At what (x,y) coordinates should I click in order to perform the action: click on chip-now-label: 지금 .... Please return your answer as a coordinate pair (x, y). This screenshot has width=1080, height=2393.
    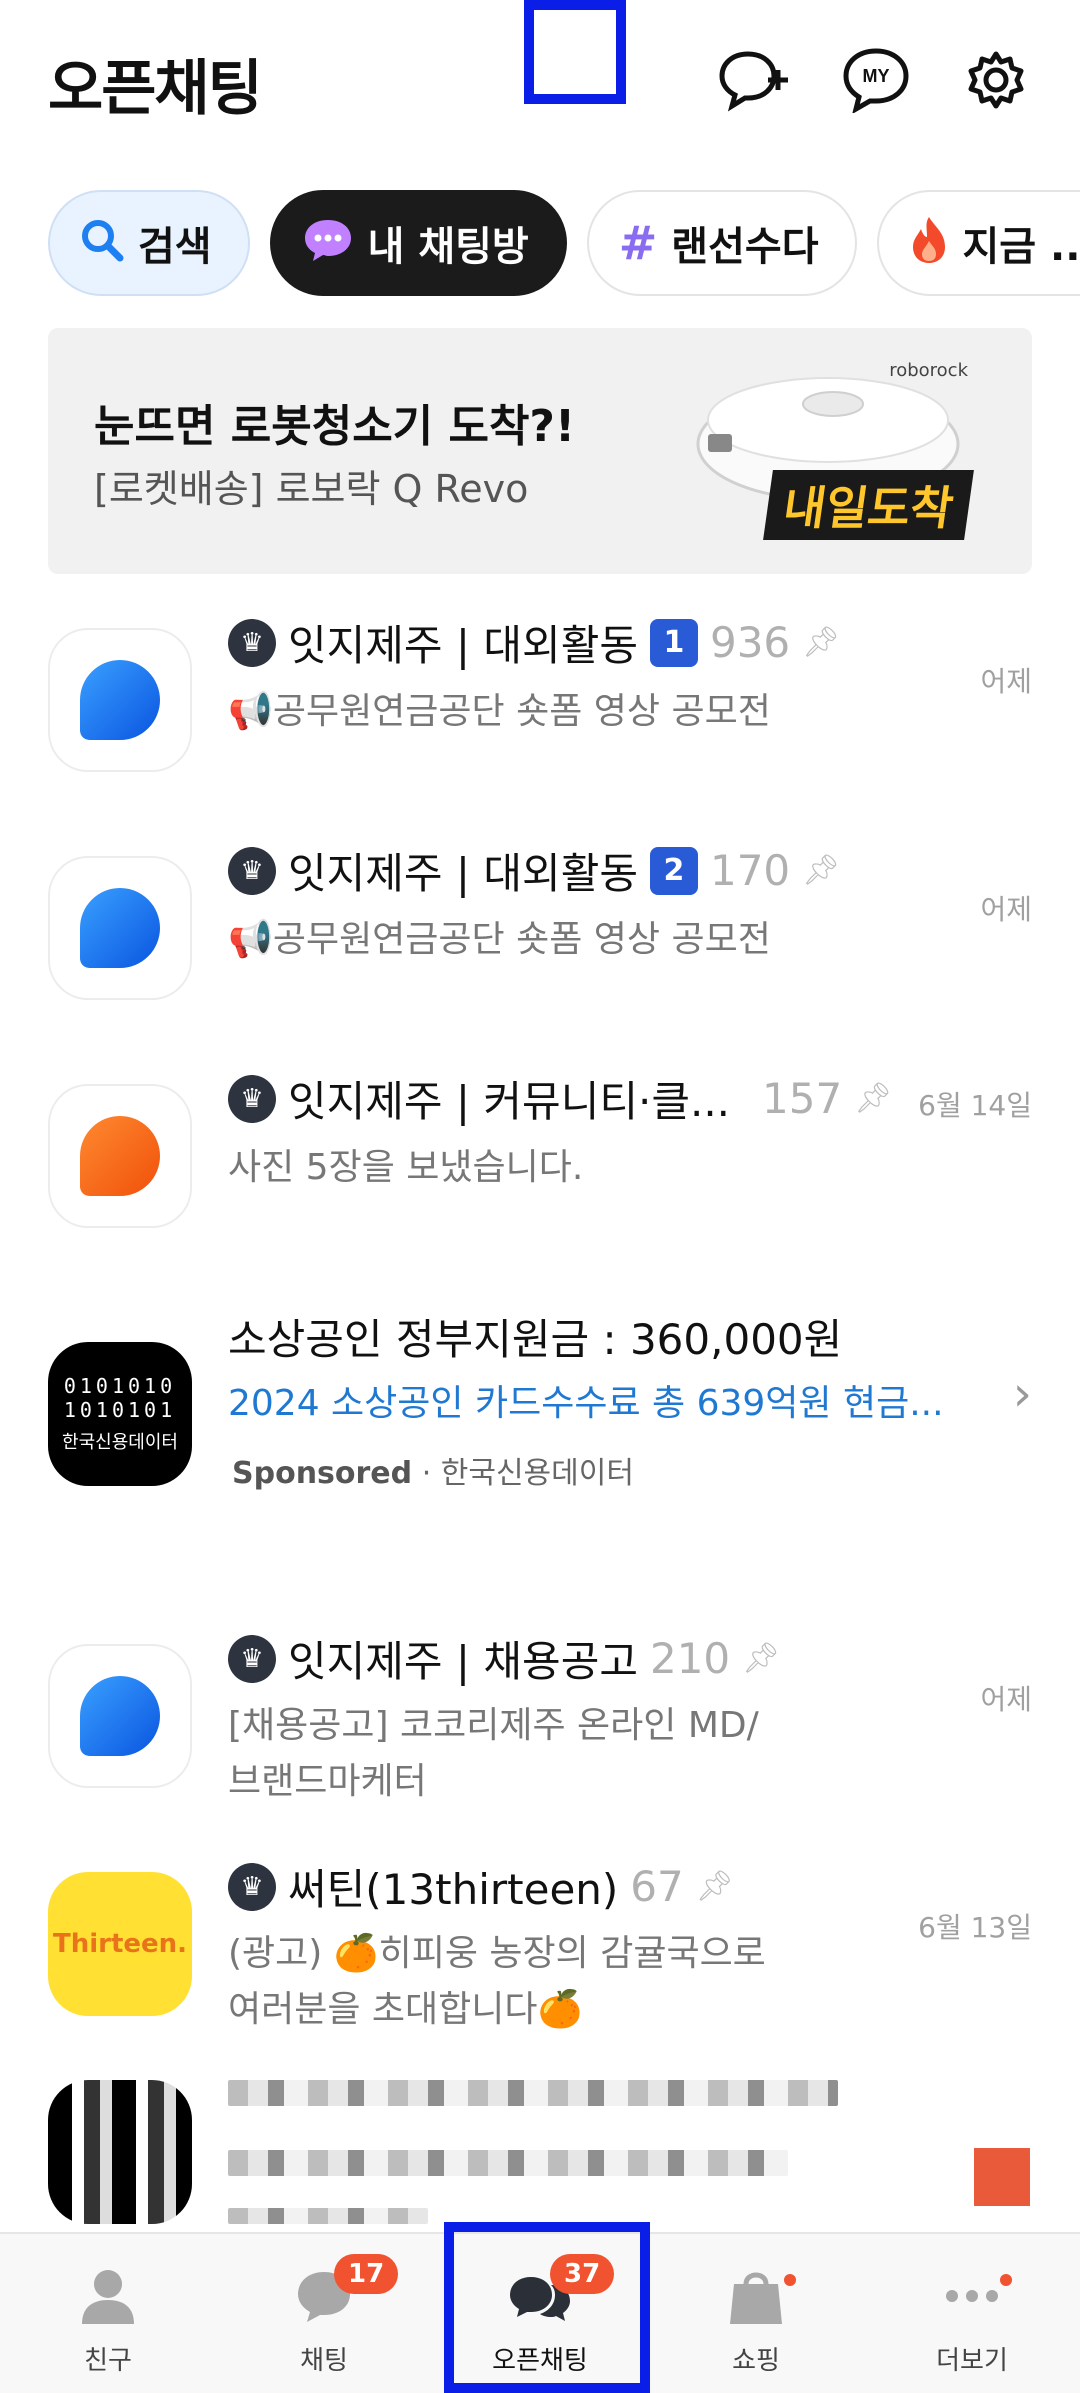
    Looking at the image, I should click on (1021, 247).